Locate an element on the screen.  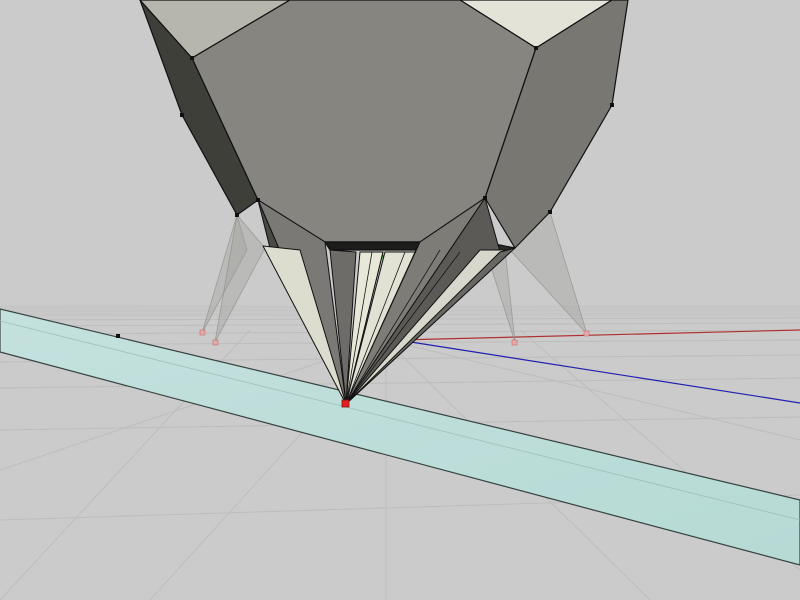
mesh-face-bottom is located at coordinates (372, 246).